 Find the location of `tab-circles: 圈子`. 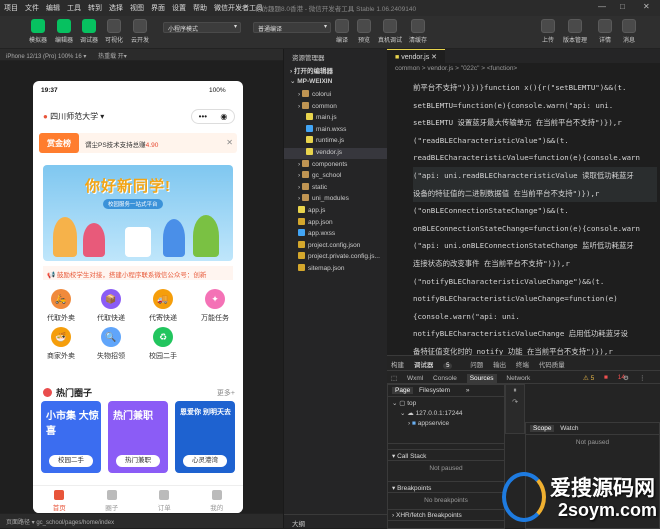

tab-circles: 圈子 is located at coordinates (112, 499).